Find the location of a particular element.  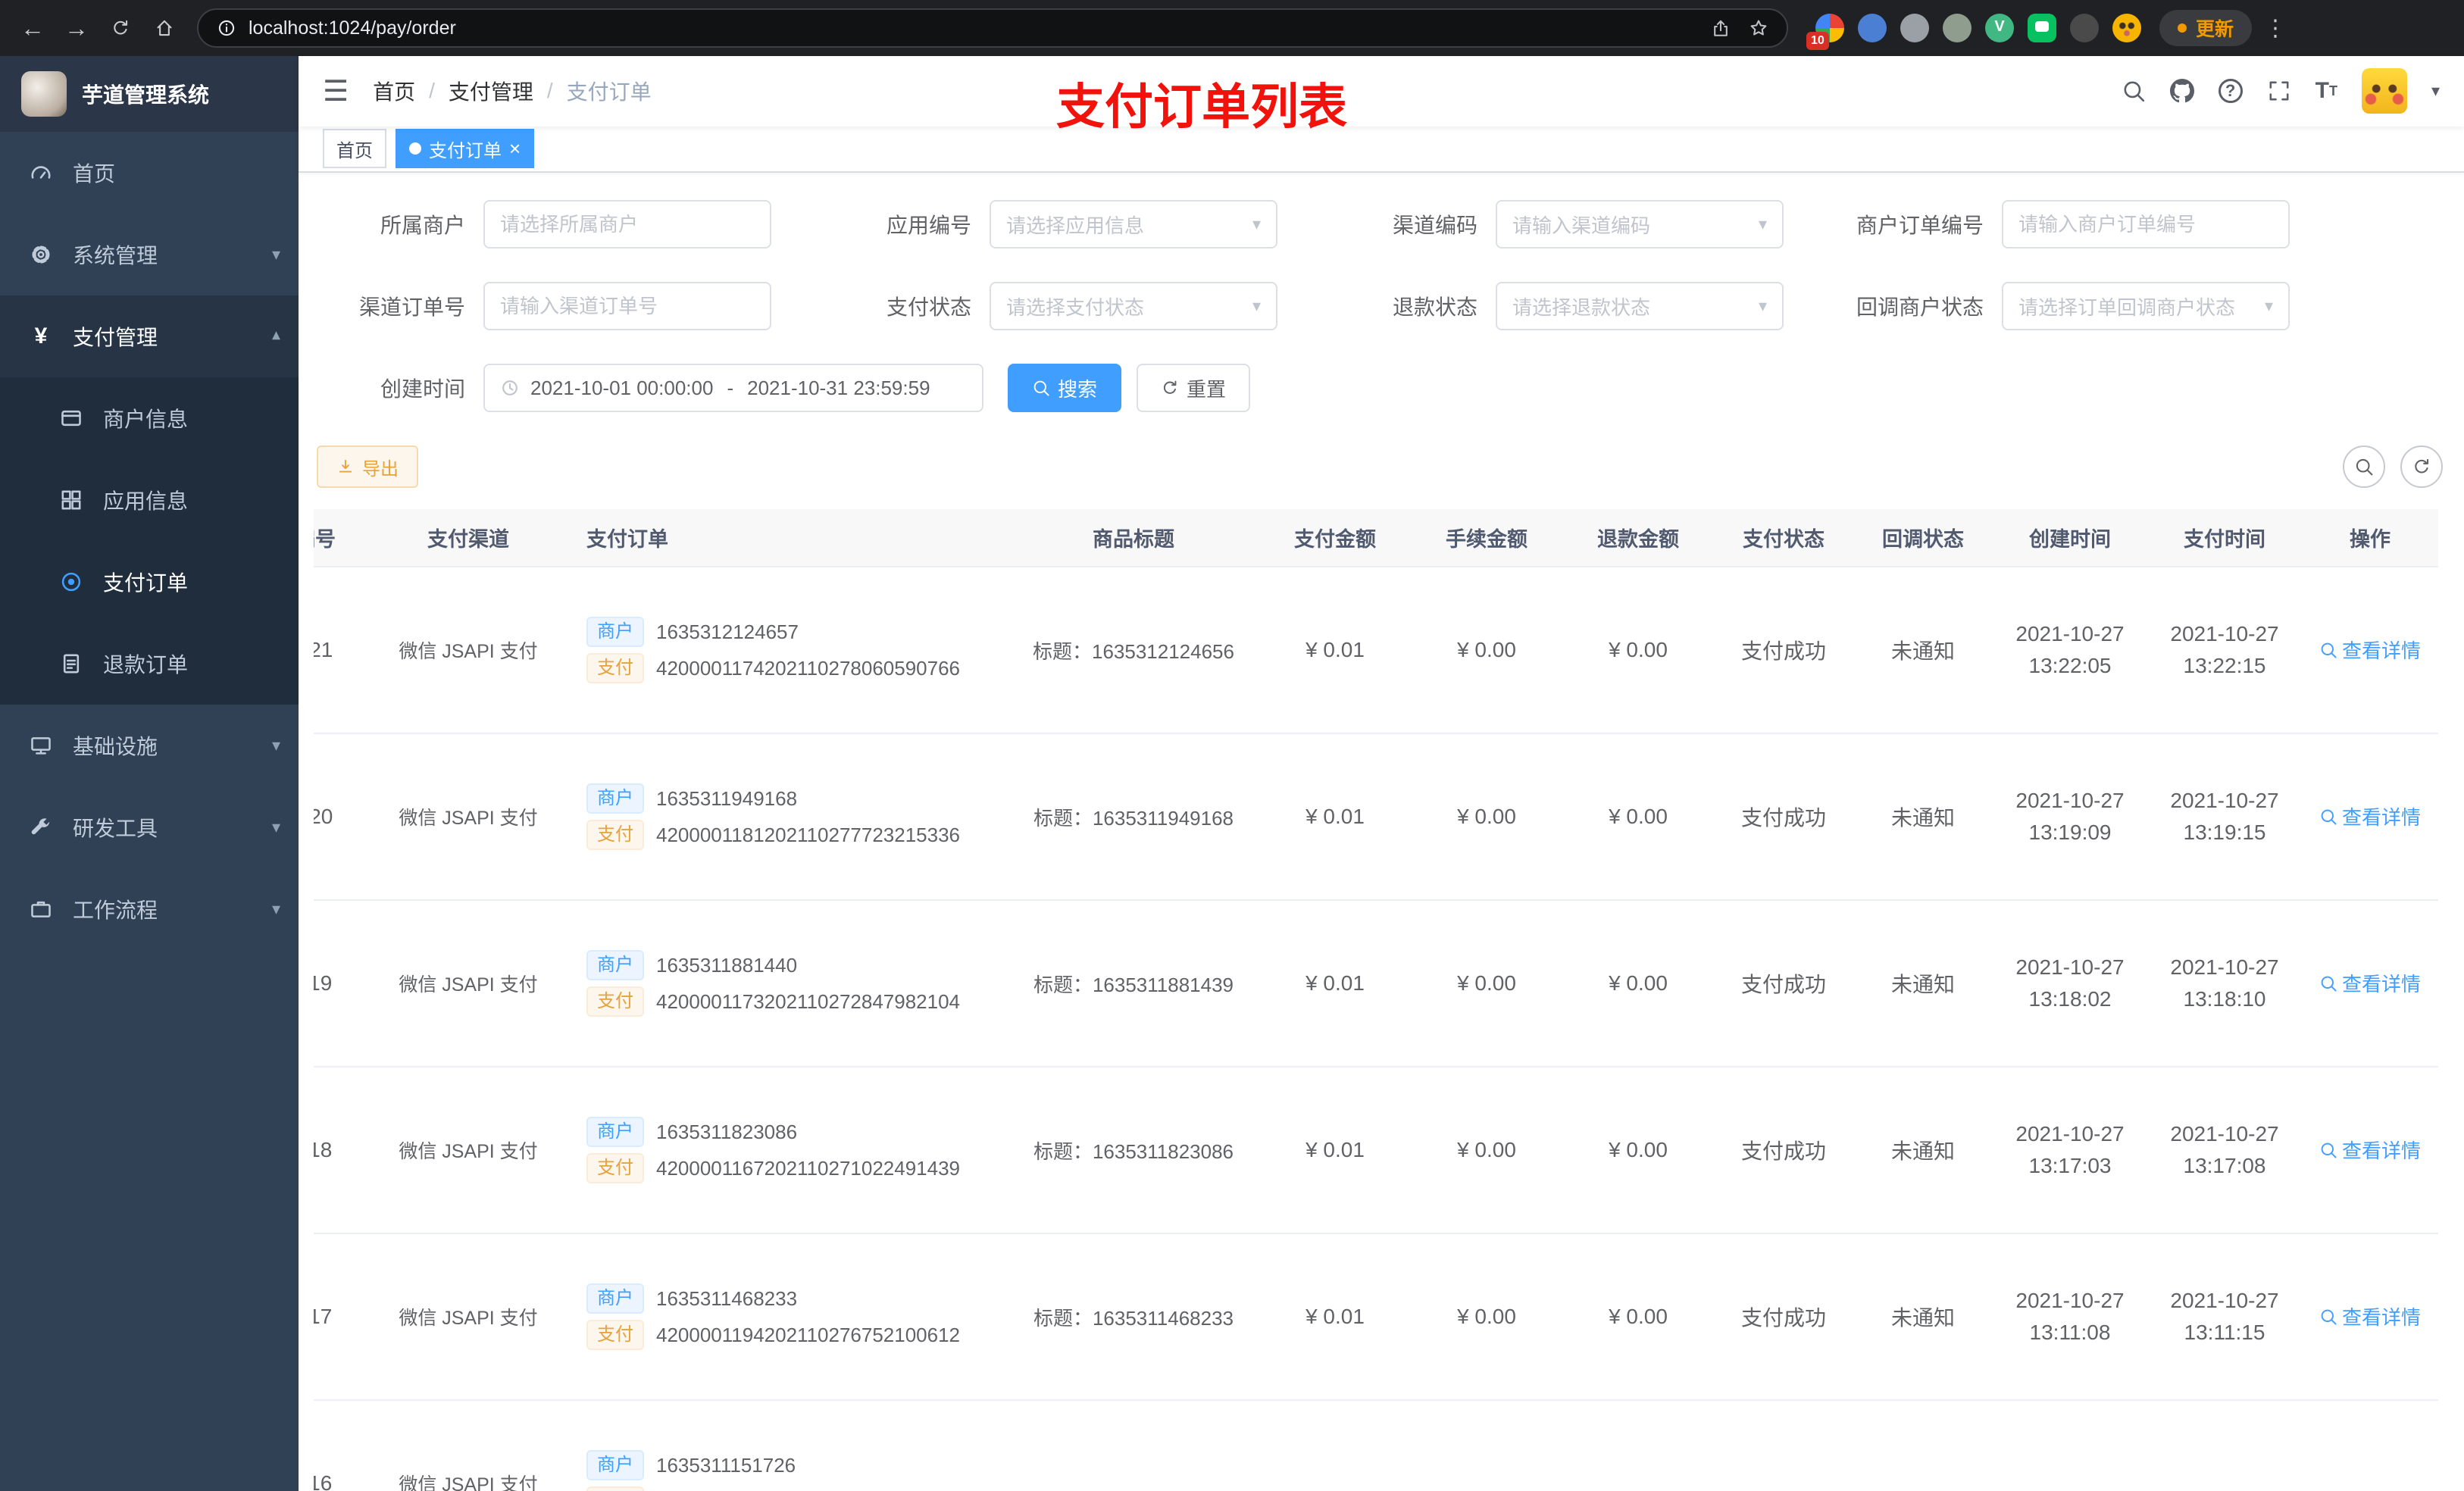

sidebar-item-system: 系统管理 ▾ is located at coordinates (149, 254).